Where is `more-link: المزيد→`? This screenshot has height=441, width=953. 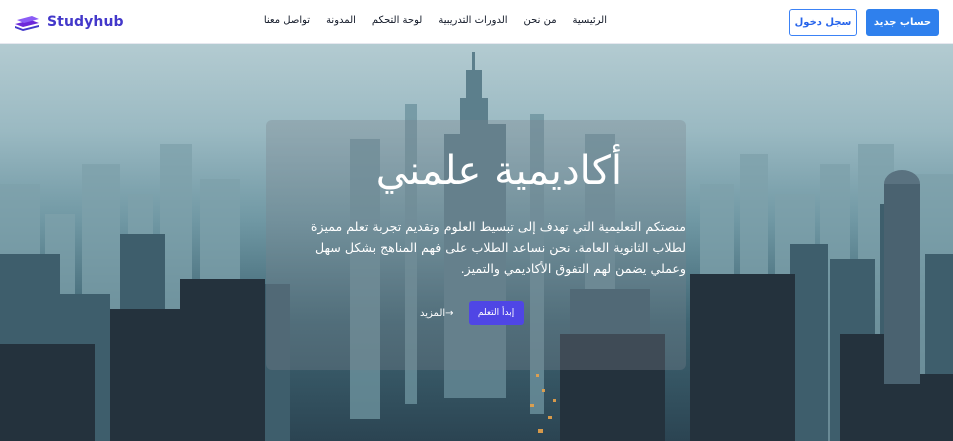
more-link: المزيد→ is located at coordinates (437, 313).